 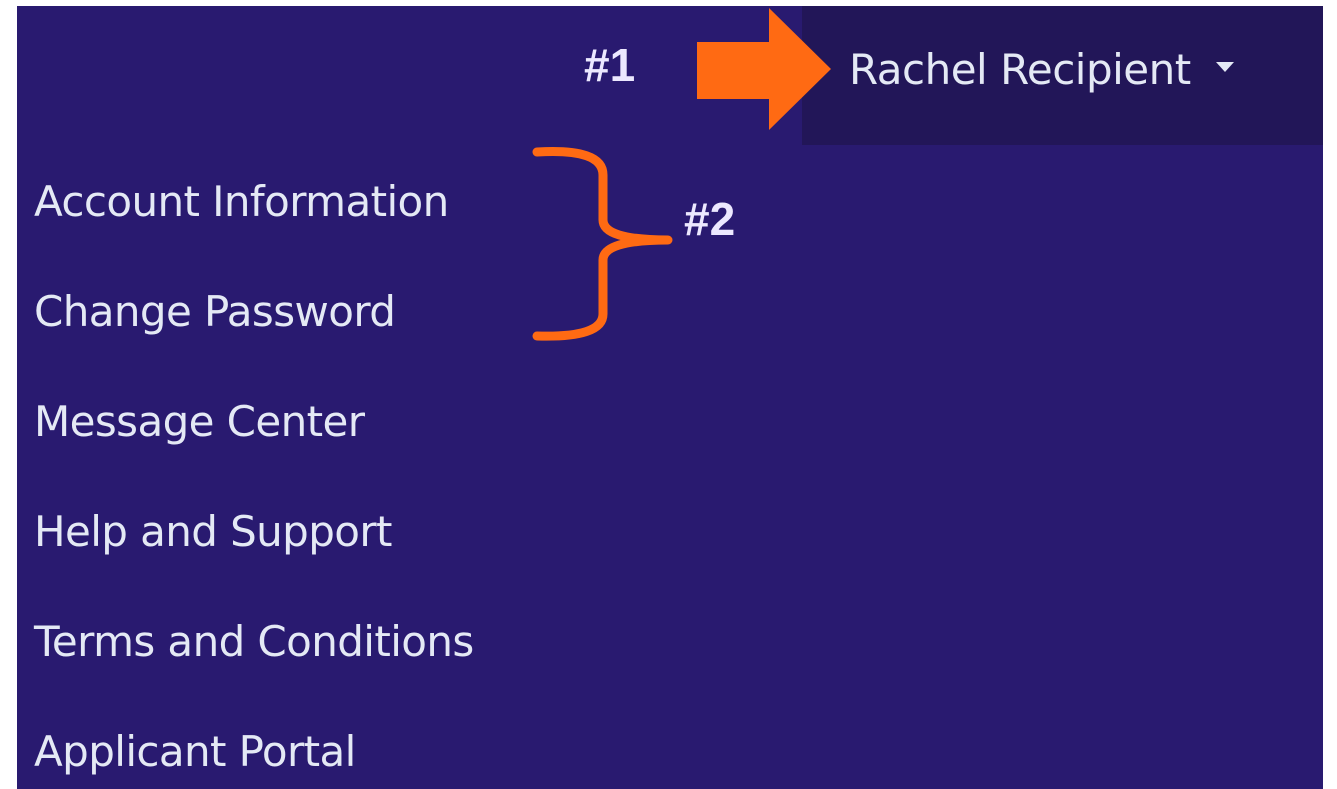 What do you see at coordinates (602, 244) in the screenshot?
I see `curly-brace-icon` at bounding box center [602, 244].